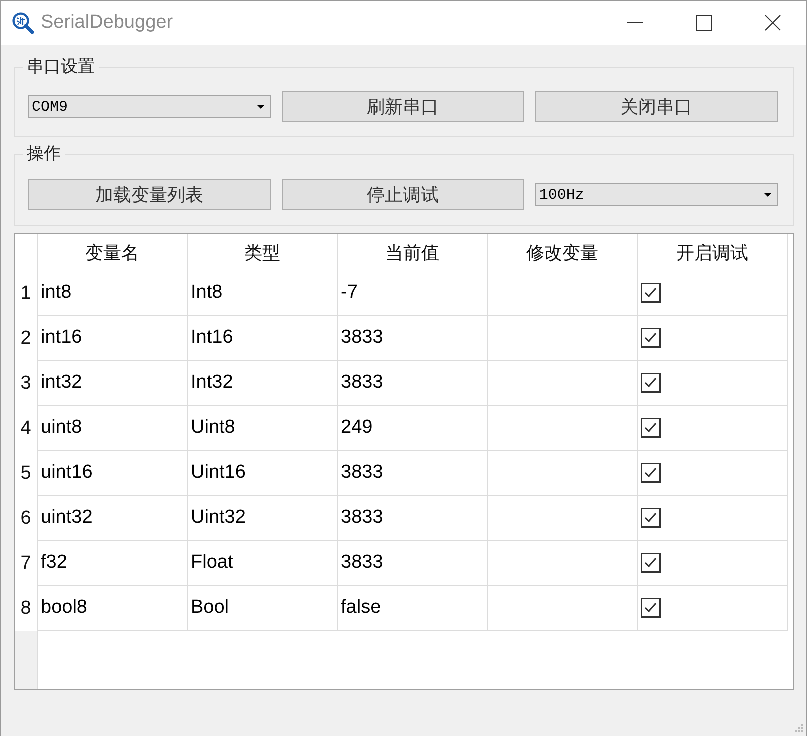 Image resolution: width=807 pixels, height=736 pixels. What do you see at coordinates (107, 23) in the screenshot?
I see `window-title: SerialDebugger` at bounding box center [107, 23].